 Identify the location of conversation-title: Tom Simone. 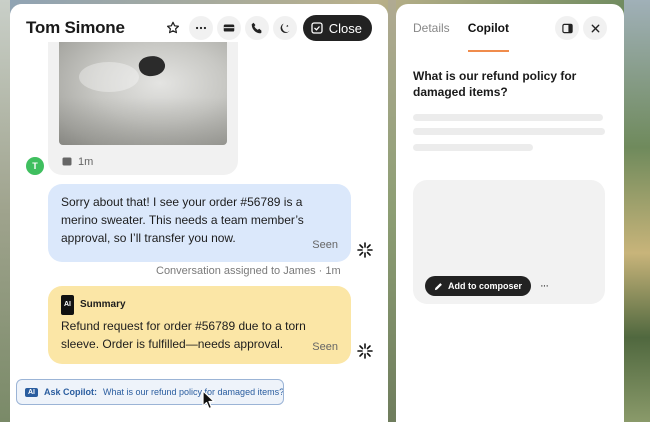
(75, 27).